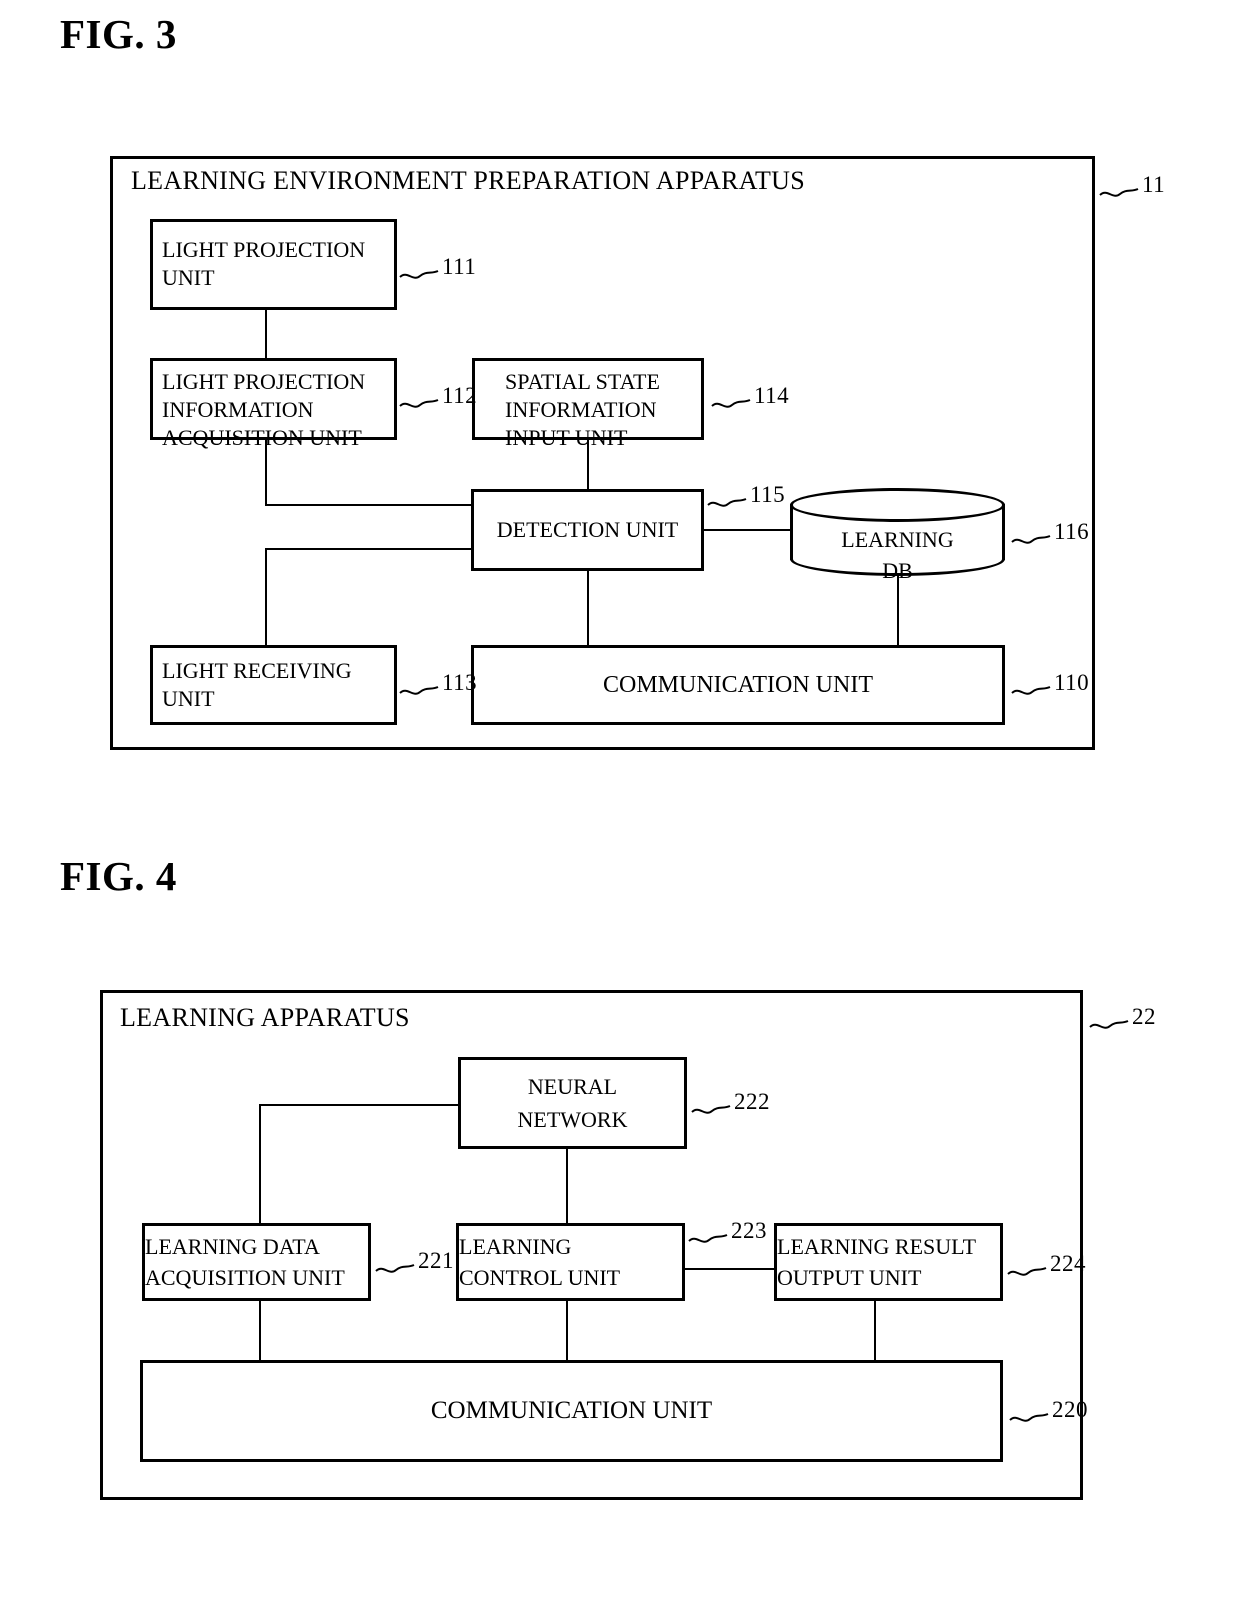 The height and width of the screenshot is (1620, 1240). Describe the element at coordinates (1154, 184) in the screenshot. I see `reference-number-11-label: 11` at that location.